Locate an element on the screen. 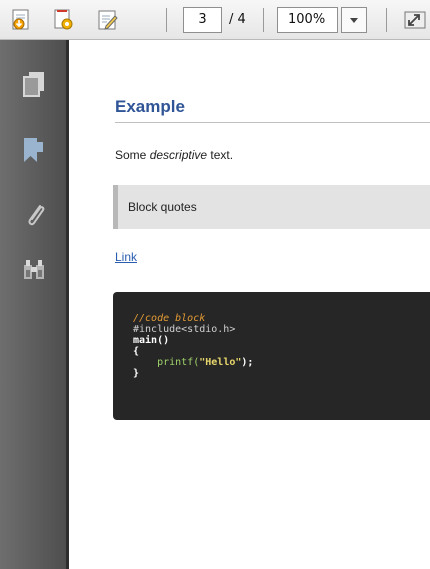 The height and width of the screenshot is (569, 430). bookmark-icon is located at coordinates (34, 150).